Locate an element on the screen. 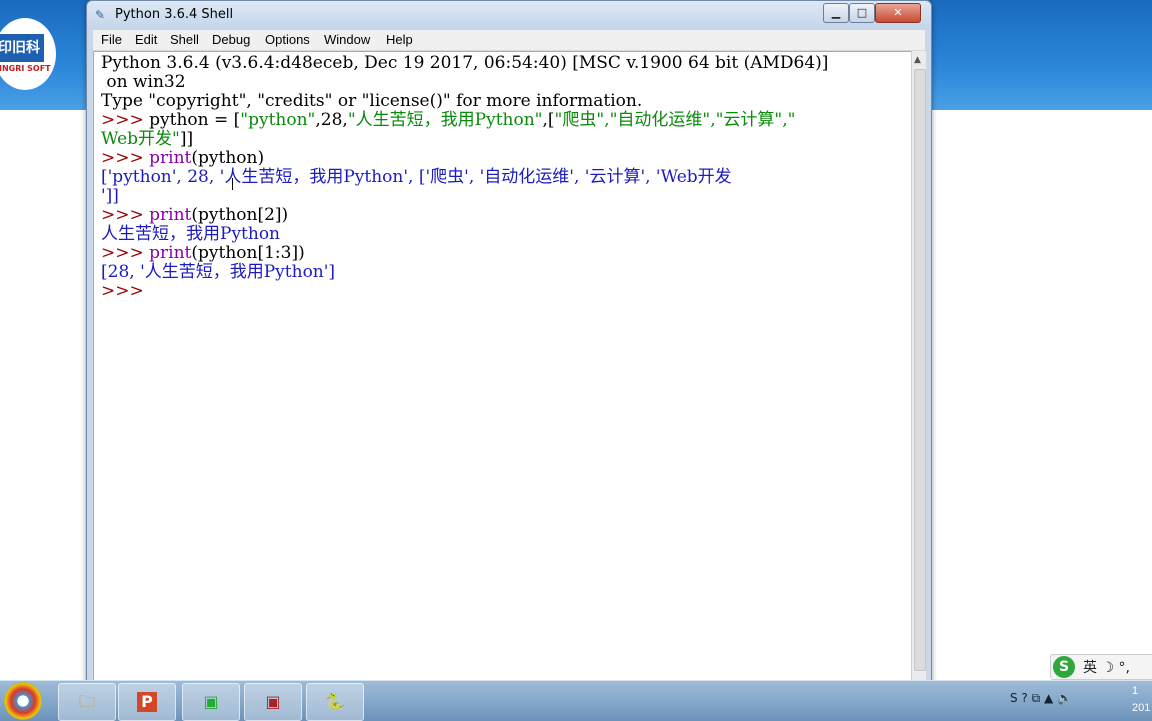 This screenshot has width=1152, height=721. menu-options: Options is located at coordinates (287, 39).